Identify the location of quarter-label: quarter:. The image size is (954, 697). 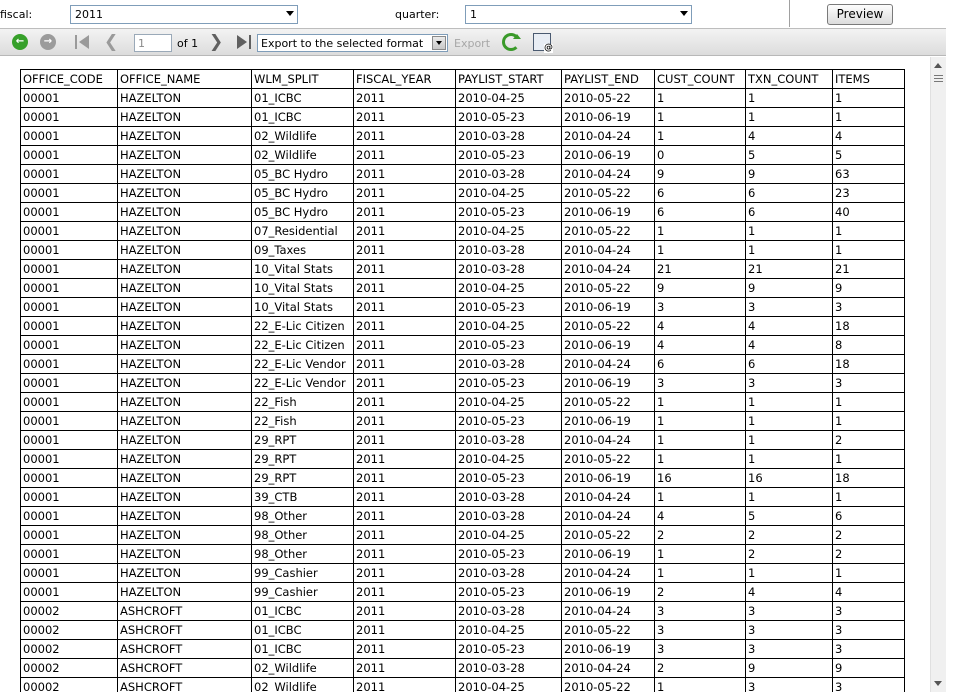
(417, 14).